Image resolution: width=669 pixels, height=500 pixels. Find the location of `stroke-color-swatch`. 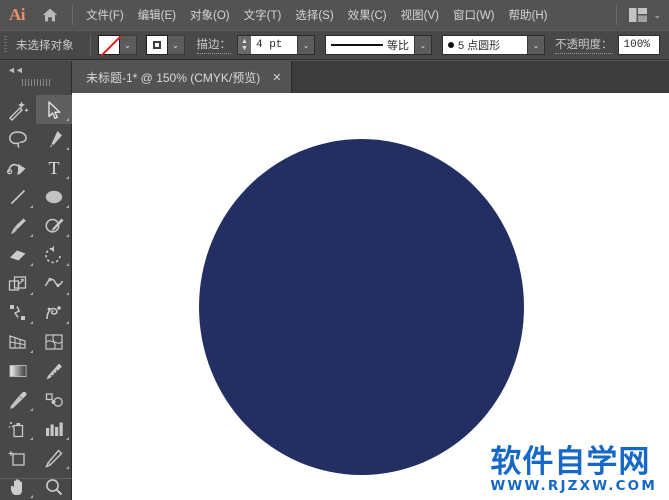

stroke-color-swatch is located at coordinates (156, 45).